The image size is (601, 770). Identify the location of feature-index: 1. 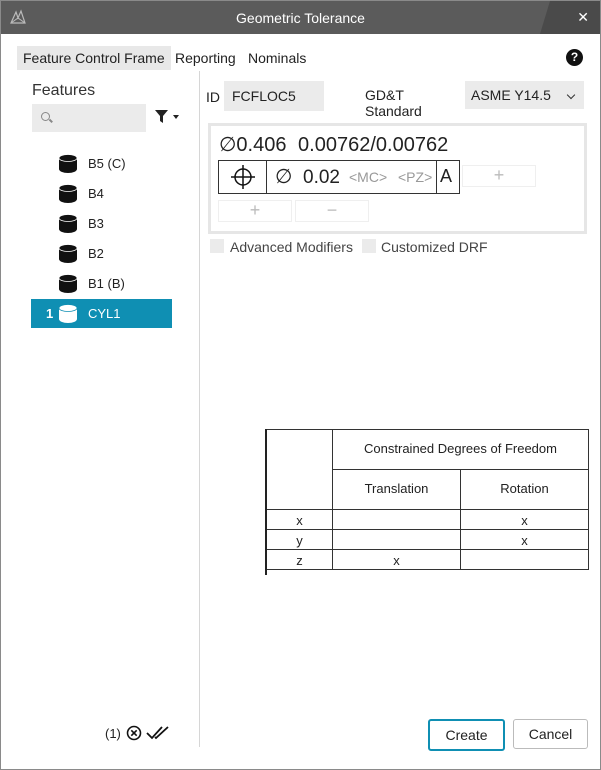
(50, 313).